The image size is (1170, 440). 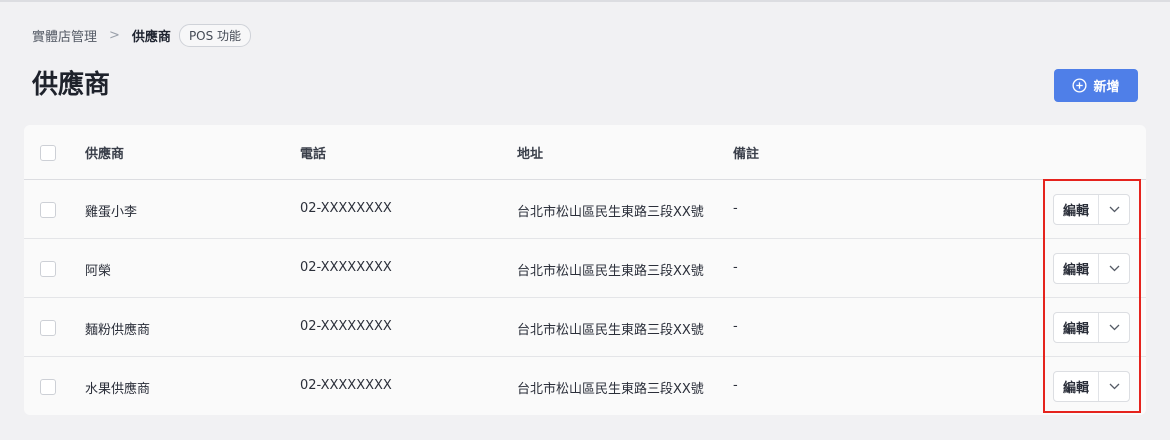 What do you see at coordinates (1106, 87) in the screenshot?
I see `add-button-label: 新增` at bounding box center [1106, 87].